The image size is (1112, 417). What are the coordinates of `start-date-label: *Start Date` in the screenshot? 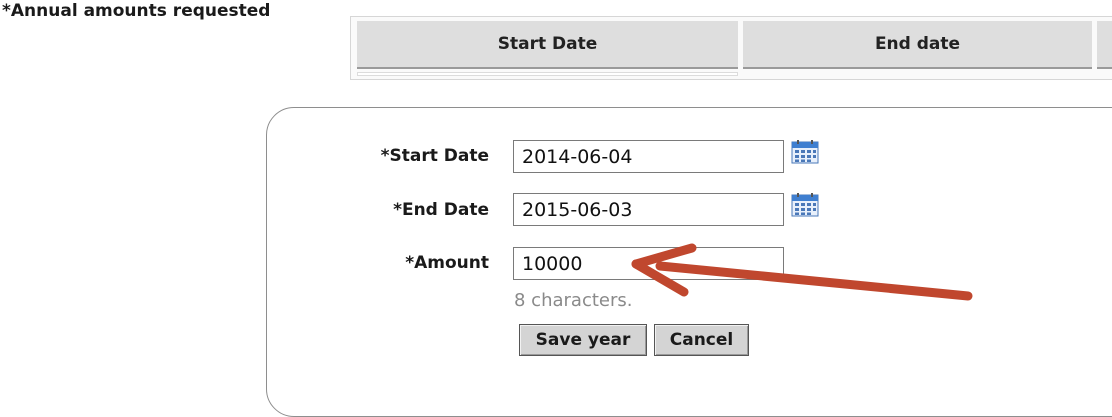 It's located at (434, 156).